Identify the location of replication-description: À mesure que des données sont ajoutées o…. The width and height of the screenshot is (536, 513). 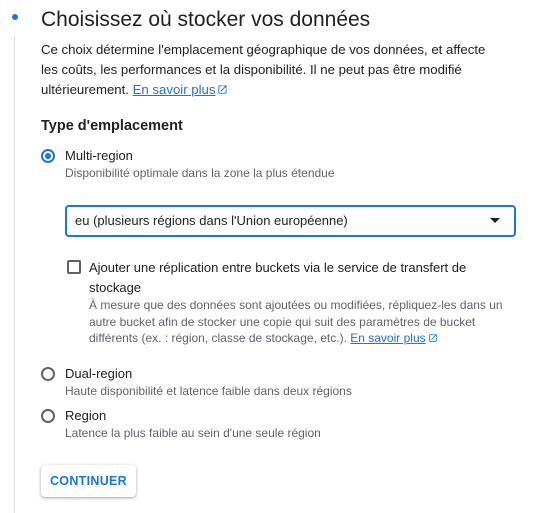
(299, 322).